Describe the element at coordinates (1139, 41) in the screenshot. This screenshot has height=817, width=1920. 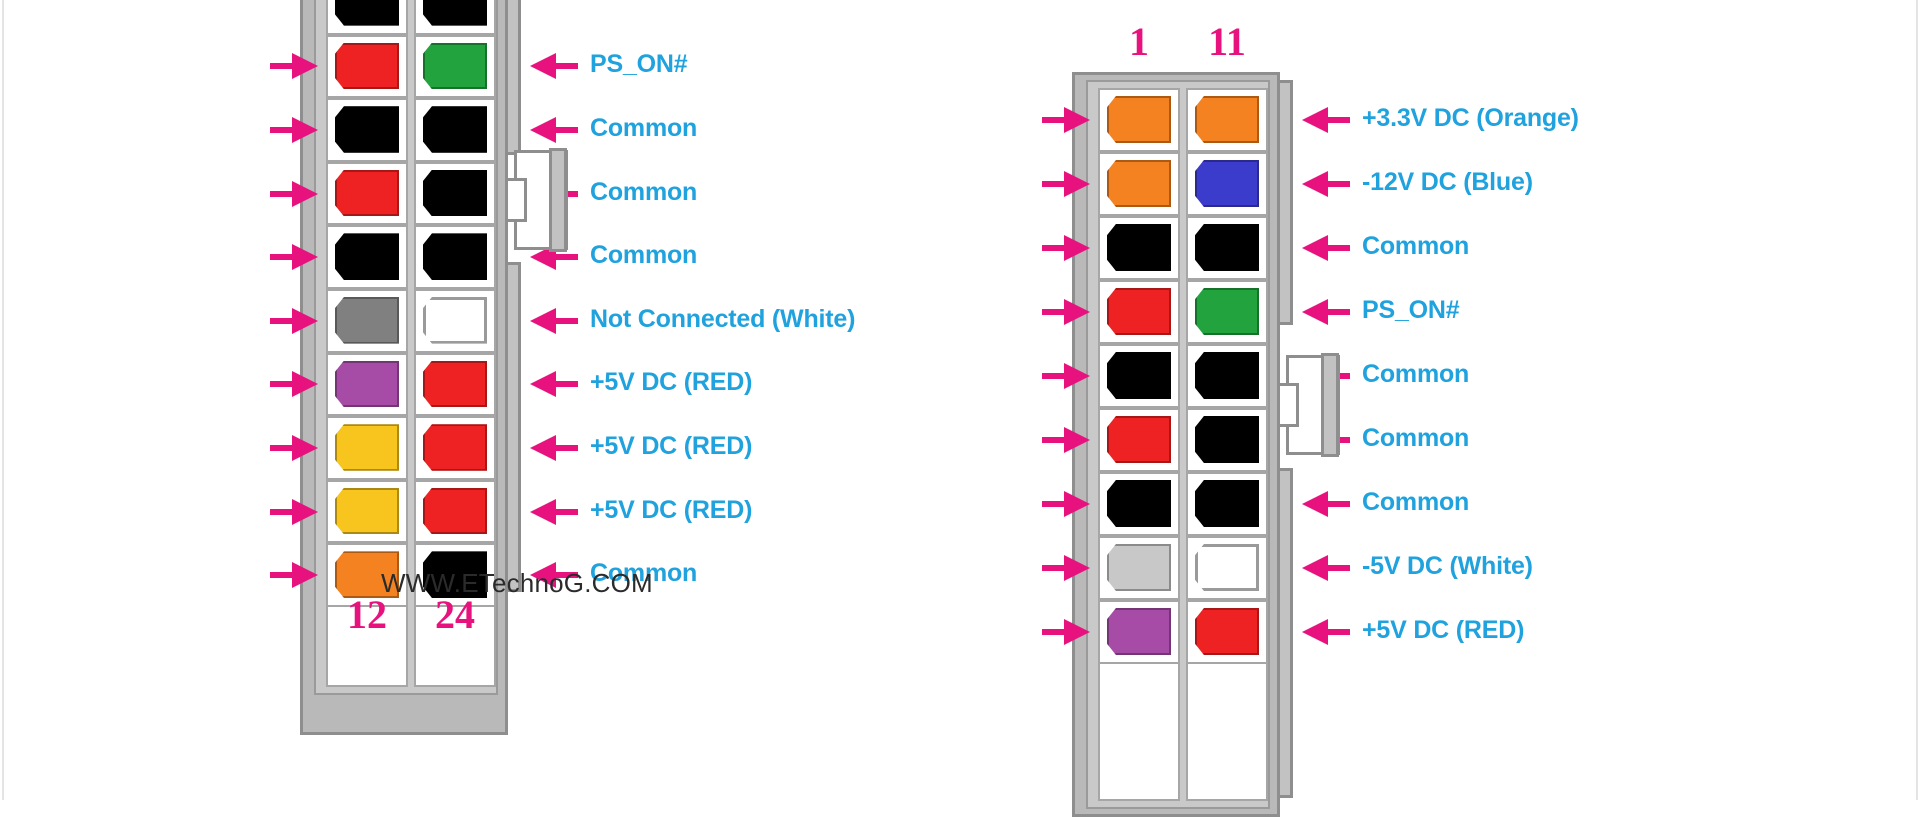
I see `right-connector-left-pin-number: 1` at that location.